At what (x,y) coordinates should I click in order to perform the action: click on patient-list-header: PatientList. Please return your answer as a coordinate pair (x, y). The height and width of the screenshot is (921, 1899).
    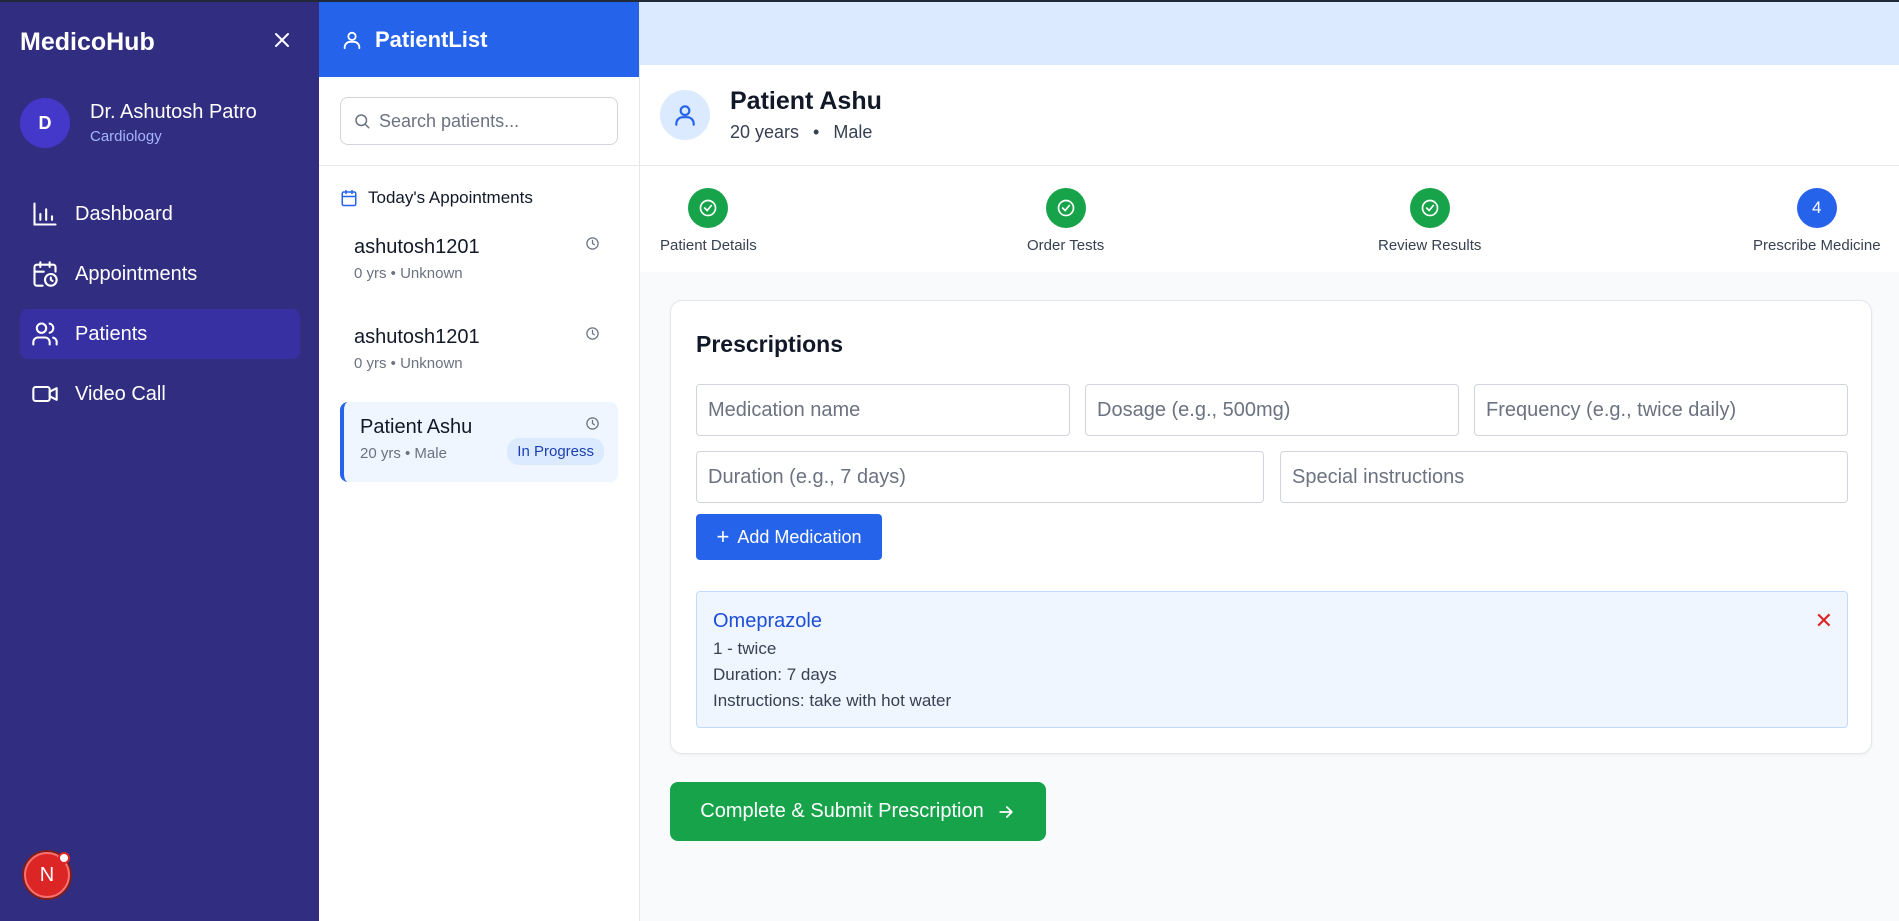
    Looking at the image, I should click on (479, 39).